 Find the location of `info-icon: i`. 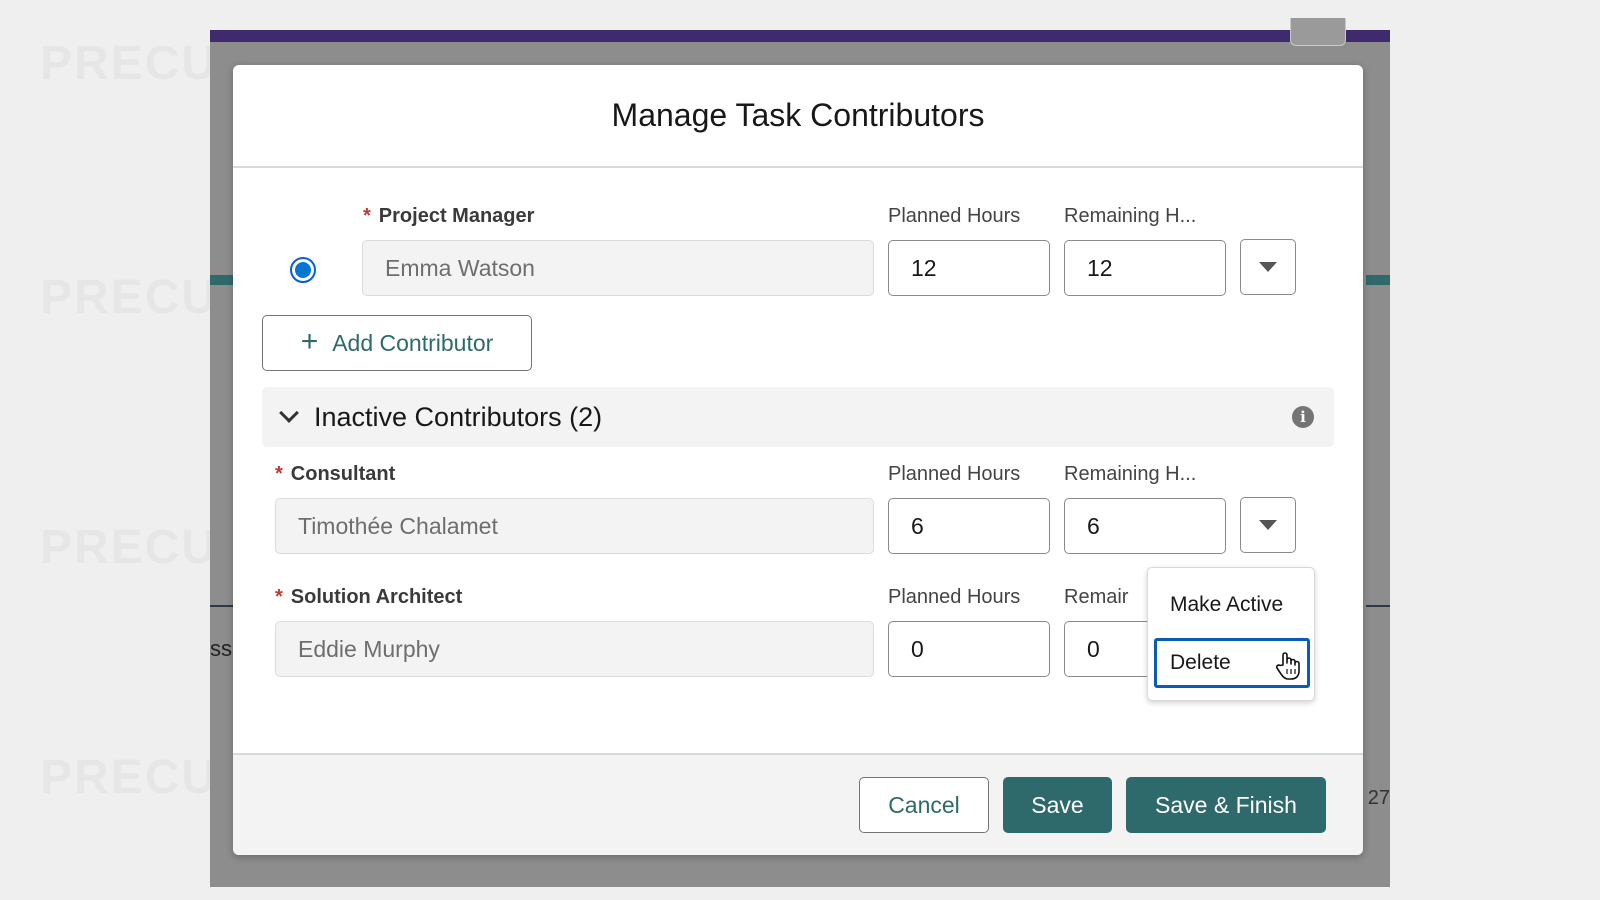

info-icon: i is located at coordinates (1303, 417).